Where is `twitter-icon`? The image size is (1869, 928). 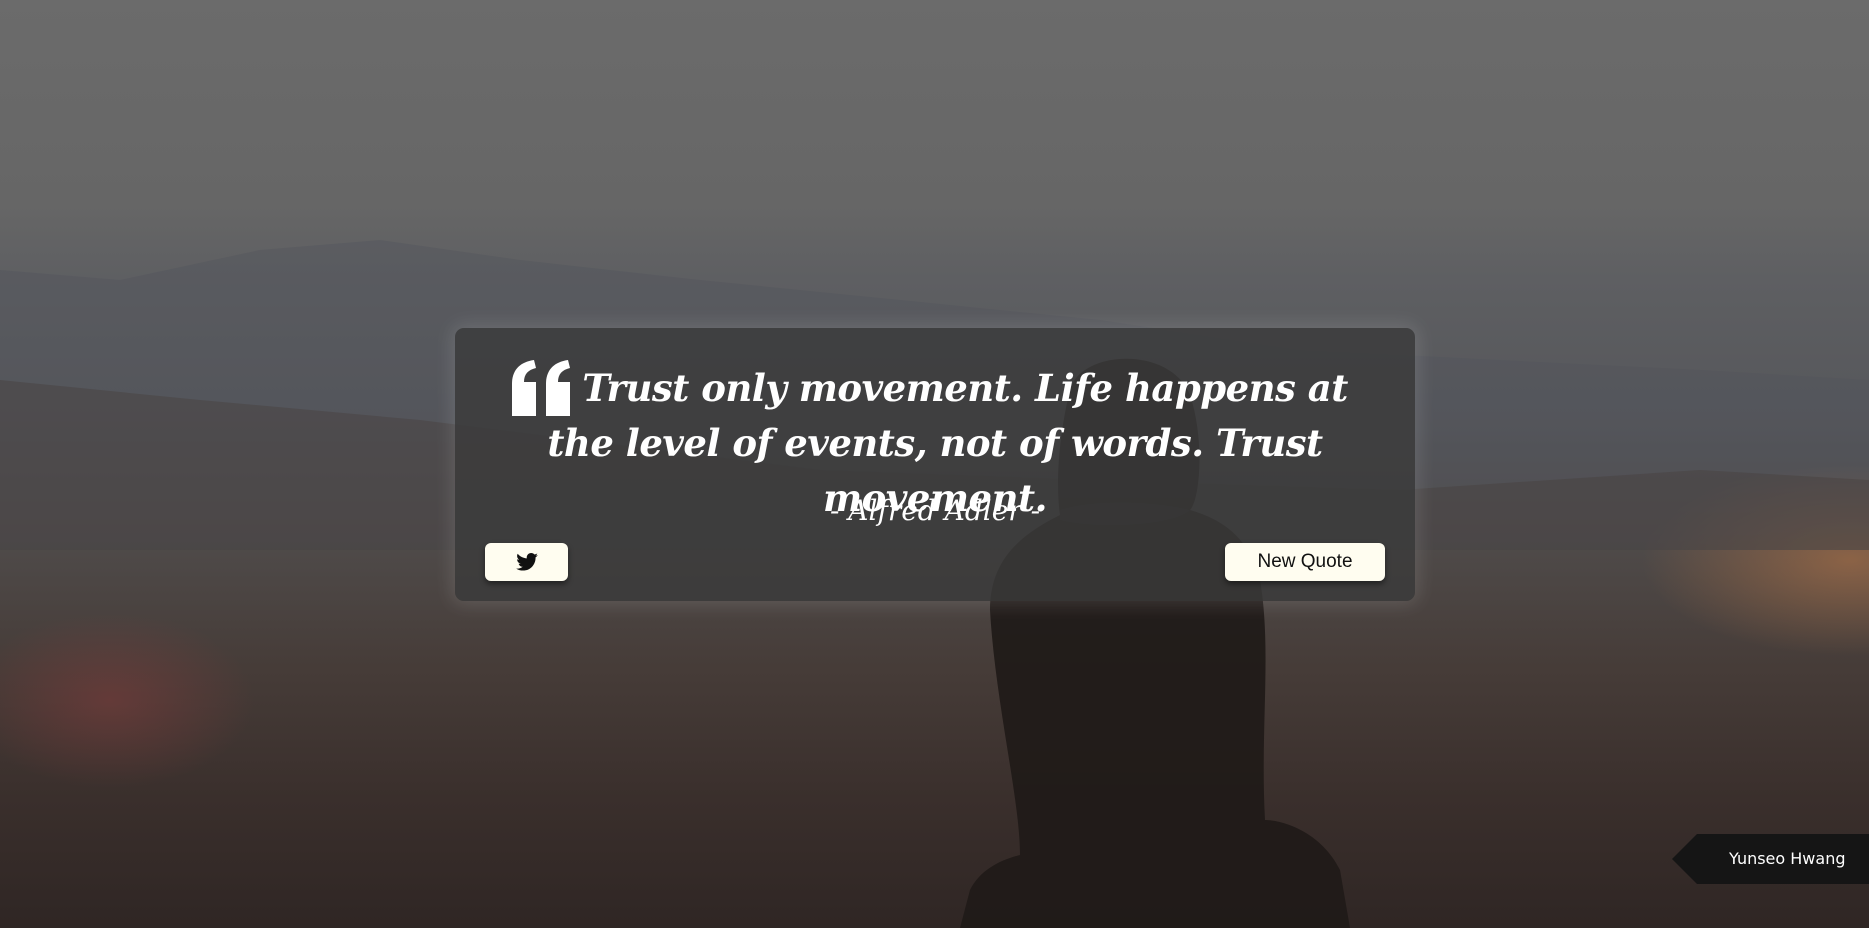 twitter-icon is located at coordinates (526, 562).